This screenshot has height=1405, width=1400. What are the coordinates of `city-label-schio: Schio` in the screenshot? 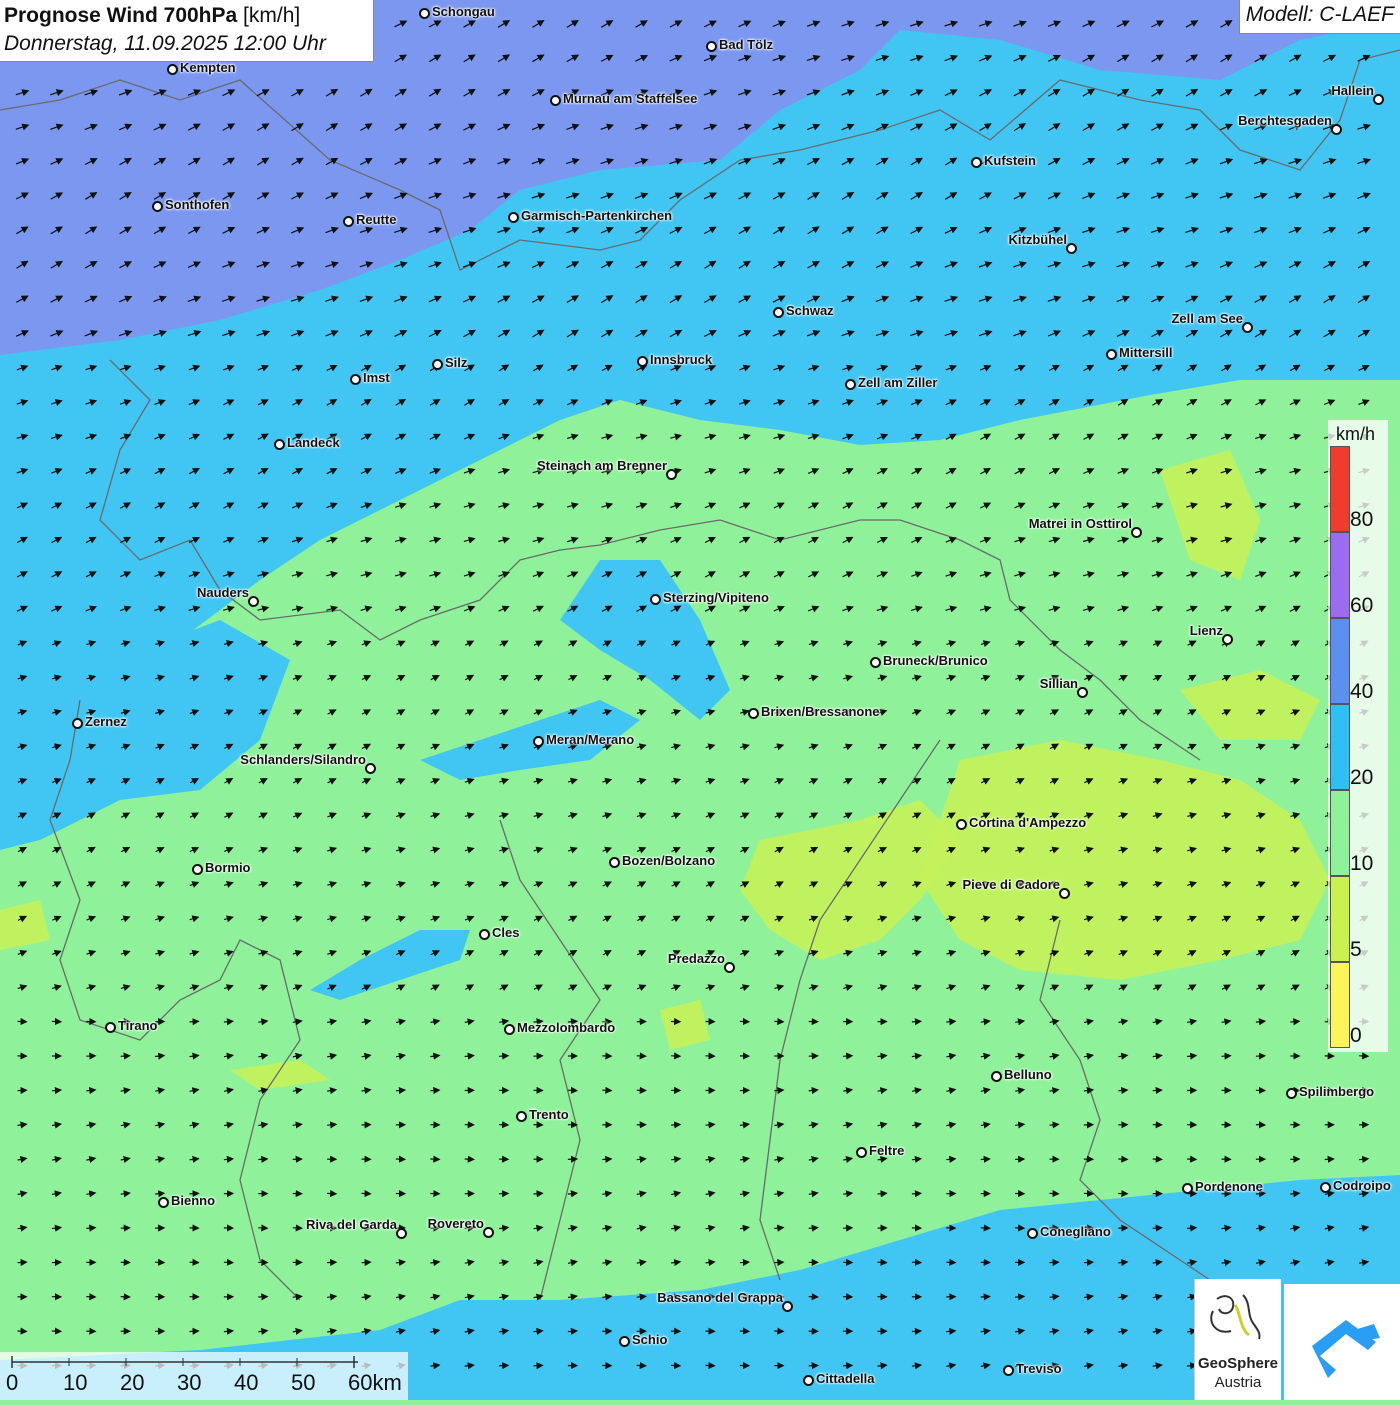 It's located at (649, 1339).